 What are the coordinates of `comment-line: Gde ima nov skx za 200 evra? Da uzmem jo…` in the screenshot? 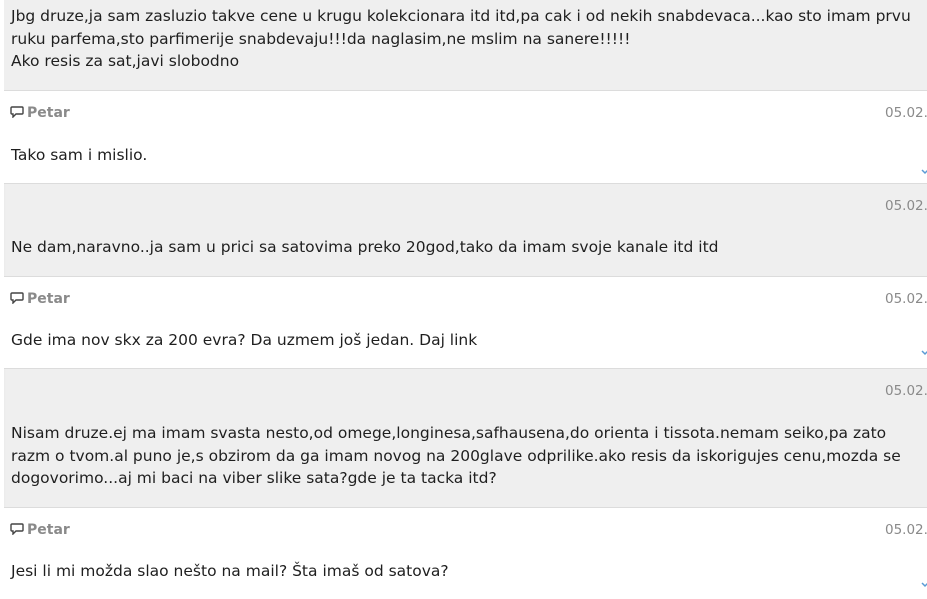 It's located at (244, 340).